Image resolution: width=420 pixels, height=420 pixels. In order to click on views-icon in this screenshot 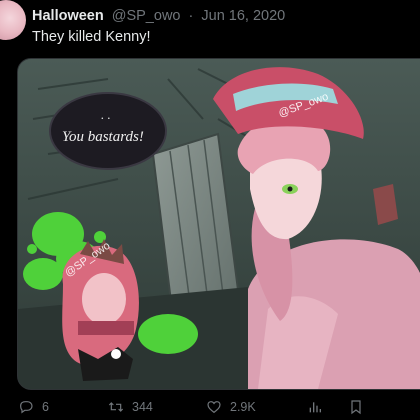, I will do `click(315, 407)`.